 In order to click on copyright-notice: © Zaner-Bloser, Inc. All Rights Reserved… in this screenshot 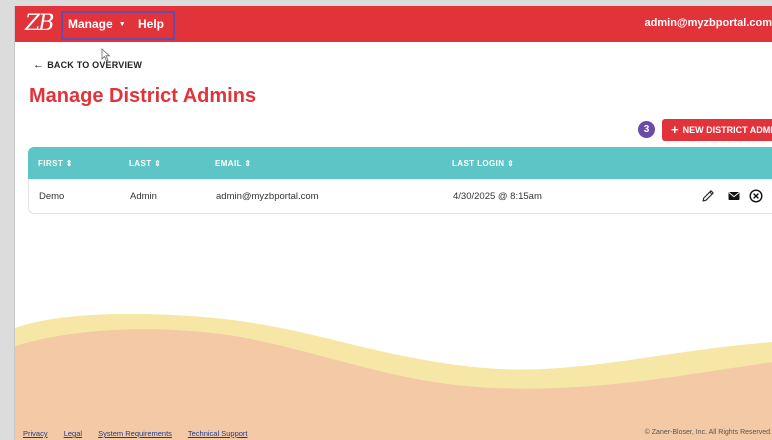, I will do `click(708, 432)`.